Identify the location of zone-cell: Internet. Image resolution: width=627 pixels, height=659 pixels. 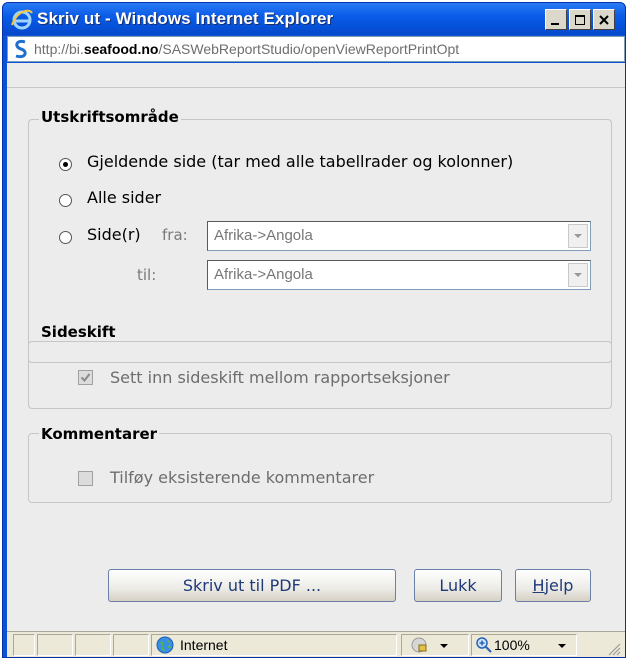
(274, 645).